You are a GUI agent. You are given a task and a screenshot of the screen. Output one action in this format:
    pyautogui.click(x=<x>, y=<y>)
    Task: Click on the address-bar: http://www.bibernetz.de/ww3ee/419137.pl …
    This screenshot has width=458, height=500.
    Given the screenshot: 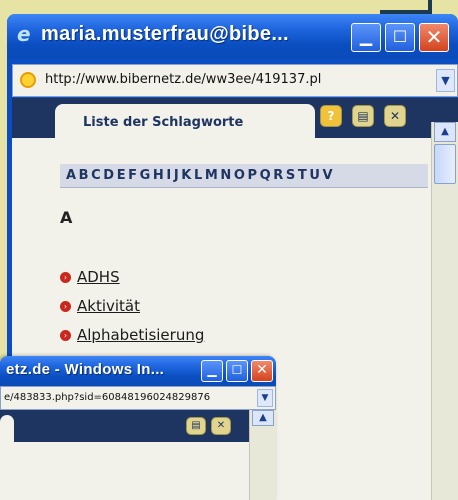 What is the action you would take?
    pyautogui.click(x=235, y=80)
    